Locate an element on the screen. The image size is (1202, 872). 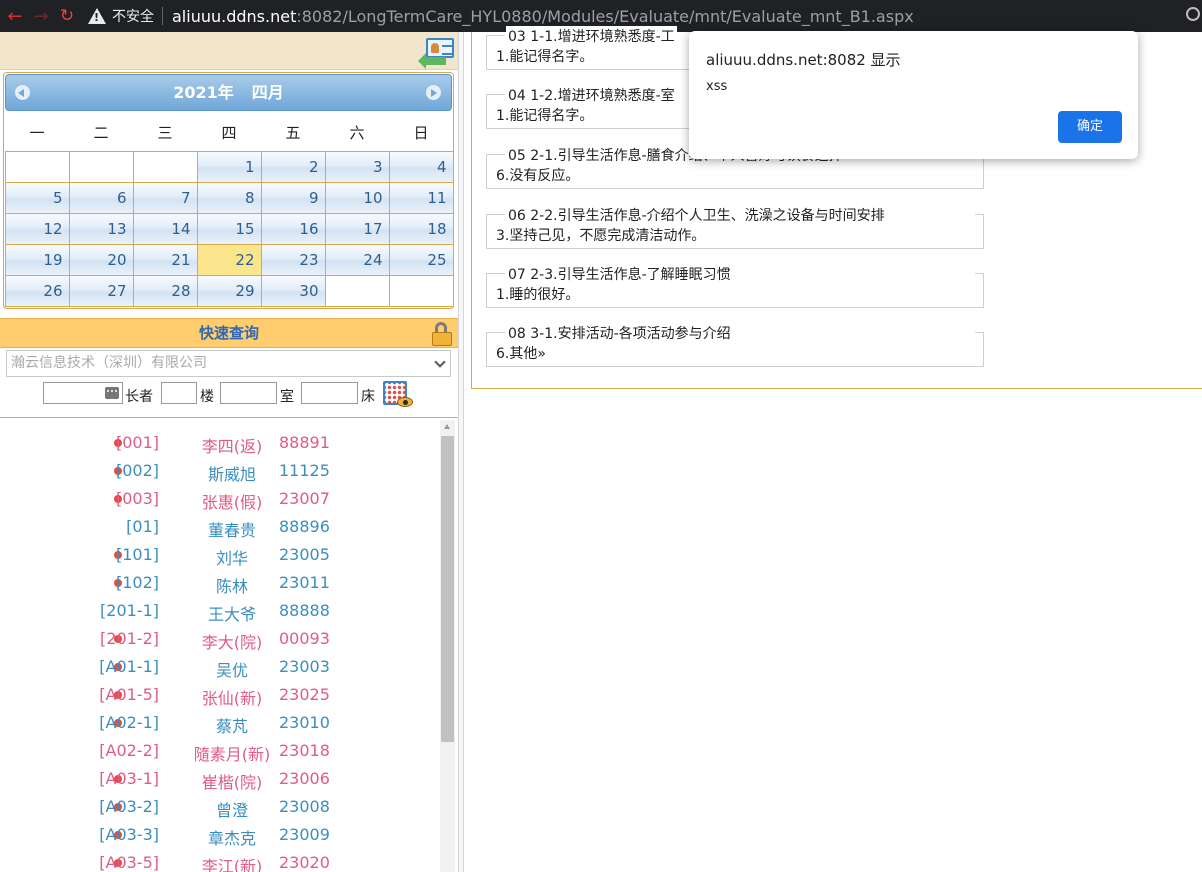
panel-splitter is located at coordinates (461, 452).